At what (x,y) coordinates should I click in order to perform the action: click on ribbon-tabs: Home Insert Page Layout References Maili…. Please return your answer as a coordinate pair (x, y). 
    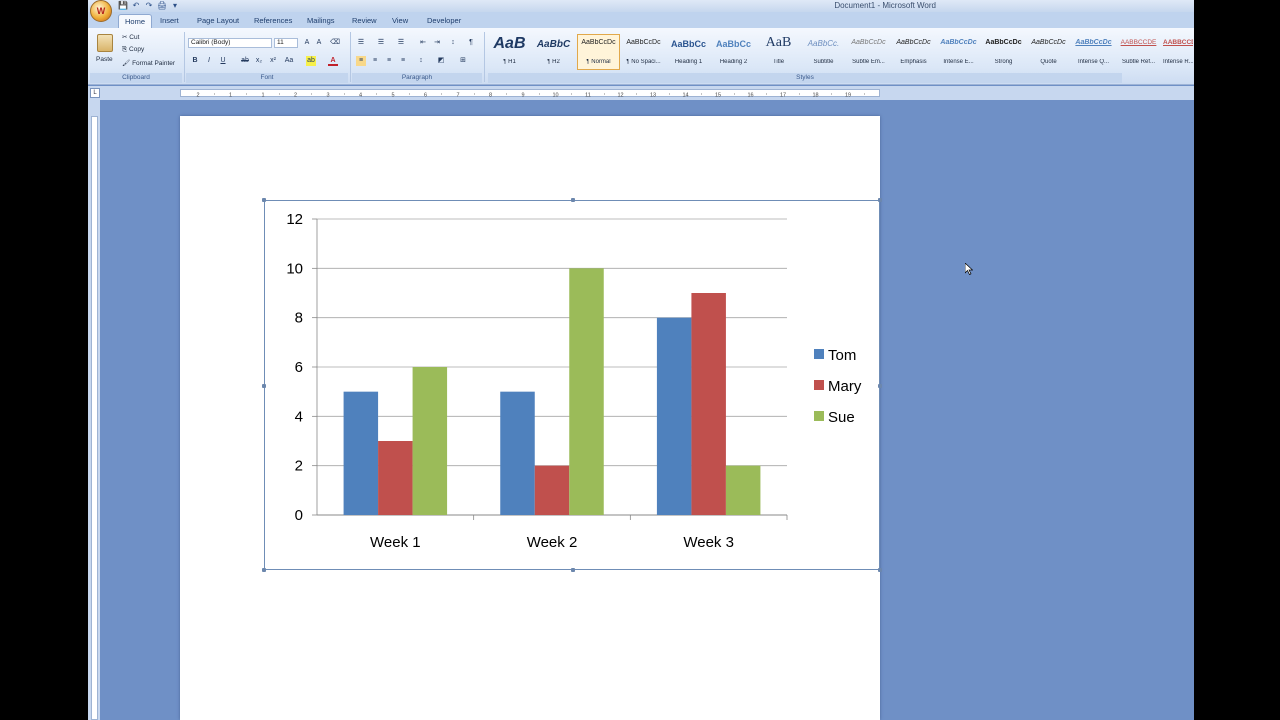
    Looking at the image, I should click on (641, 20).